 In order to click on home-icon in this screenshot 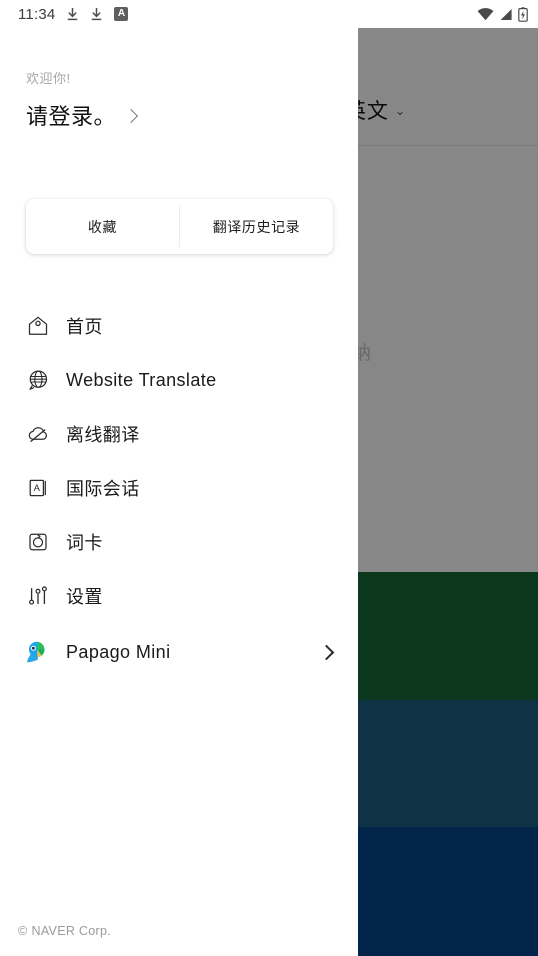, I will do `click(38, 326)`.